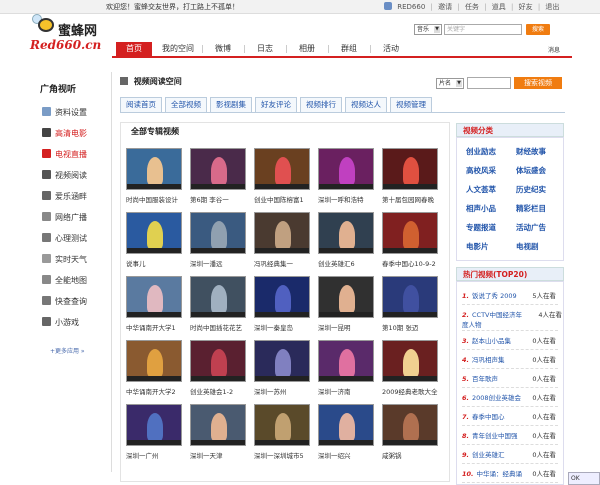  I want to click on video-title: 深圳一深圳城市5, so click(288, 455).